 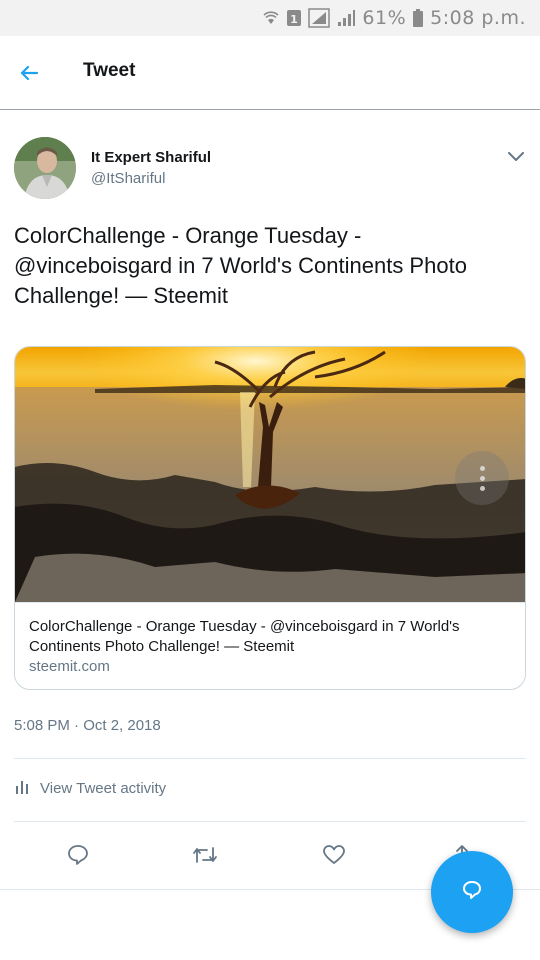 I want to click on battery-percent: 61%, so click(x=384, y=18).